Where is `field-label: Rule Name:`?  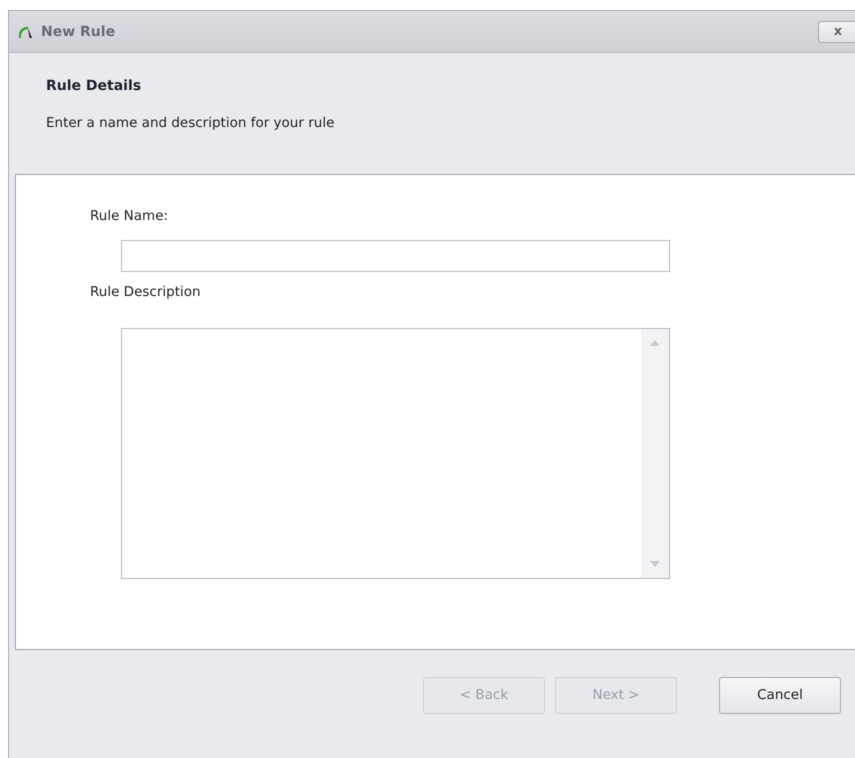 field-label: Rule Name: is located at coordinates (130, 216).